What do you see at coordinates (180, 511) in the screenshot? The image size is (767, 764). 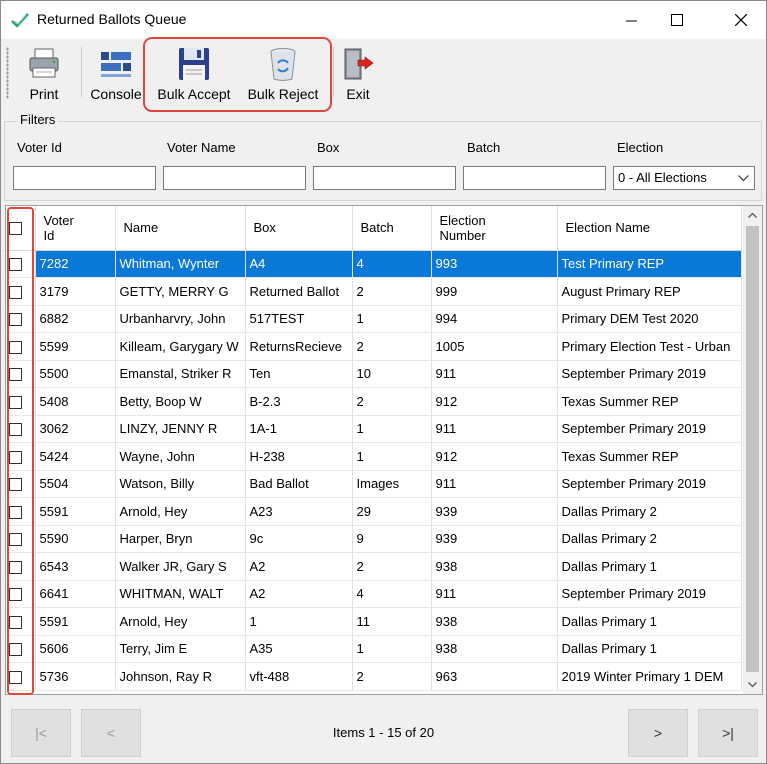 I see `cell-name: Arnold, Hey` at bounding box center [180, 511].